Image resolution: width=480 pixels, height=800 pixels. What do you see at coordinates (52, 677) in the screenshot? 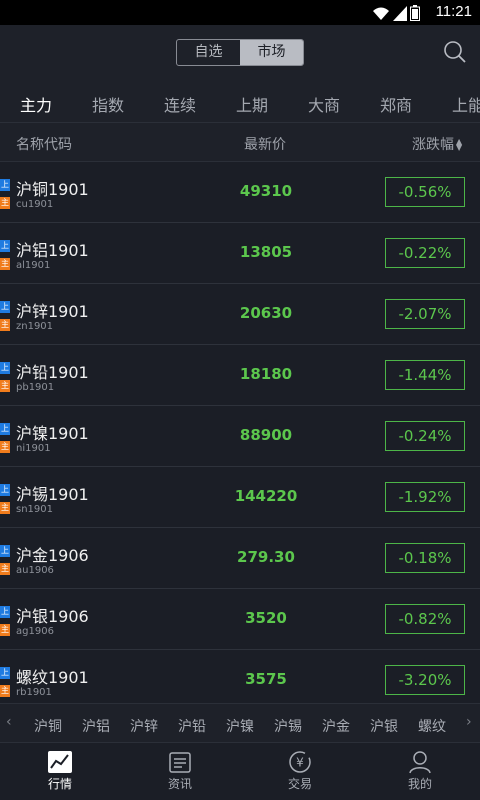
I see `contract-name: 螺纹1901` at bounding box center [52, 677].